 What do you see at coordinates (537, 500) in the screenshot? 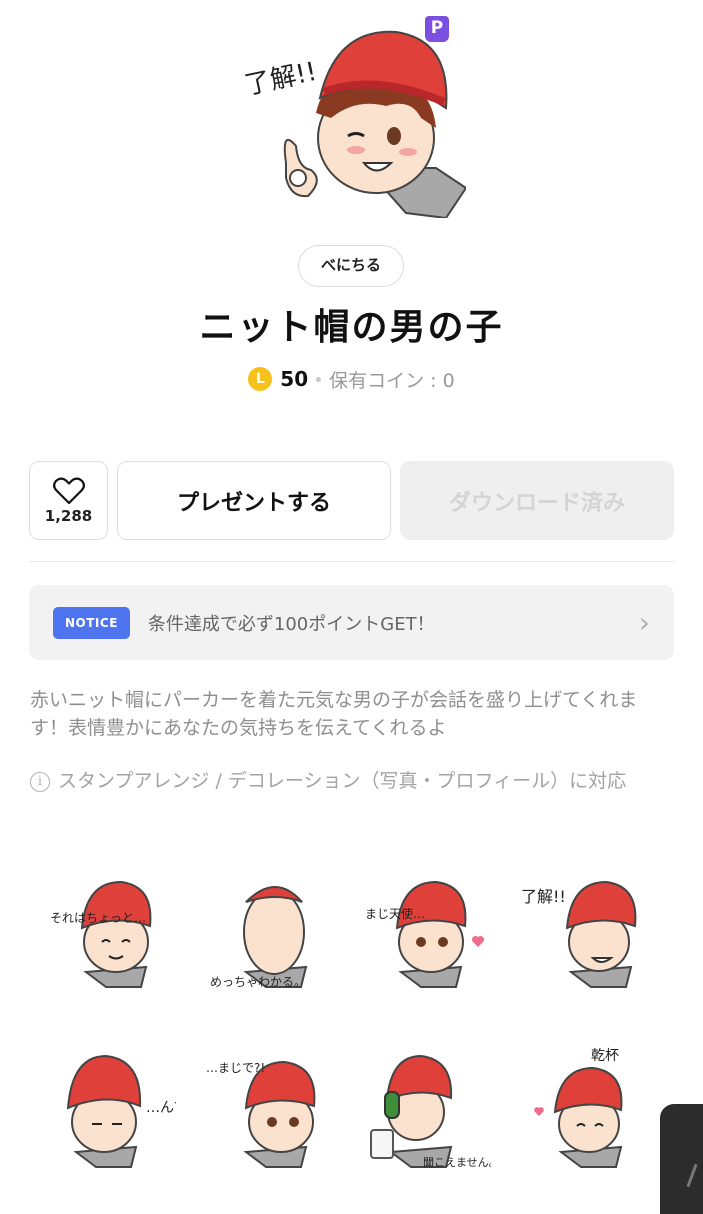
I see `downloaded-button: ダウンロード済み` at bounding box center [537, 500].